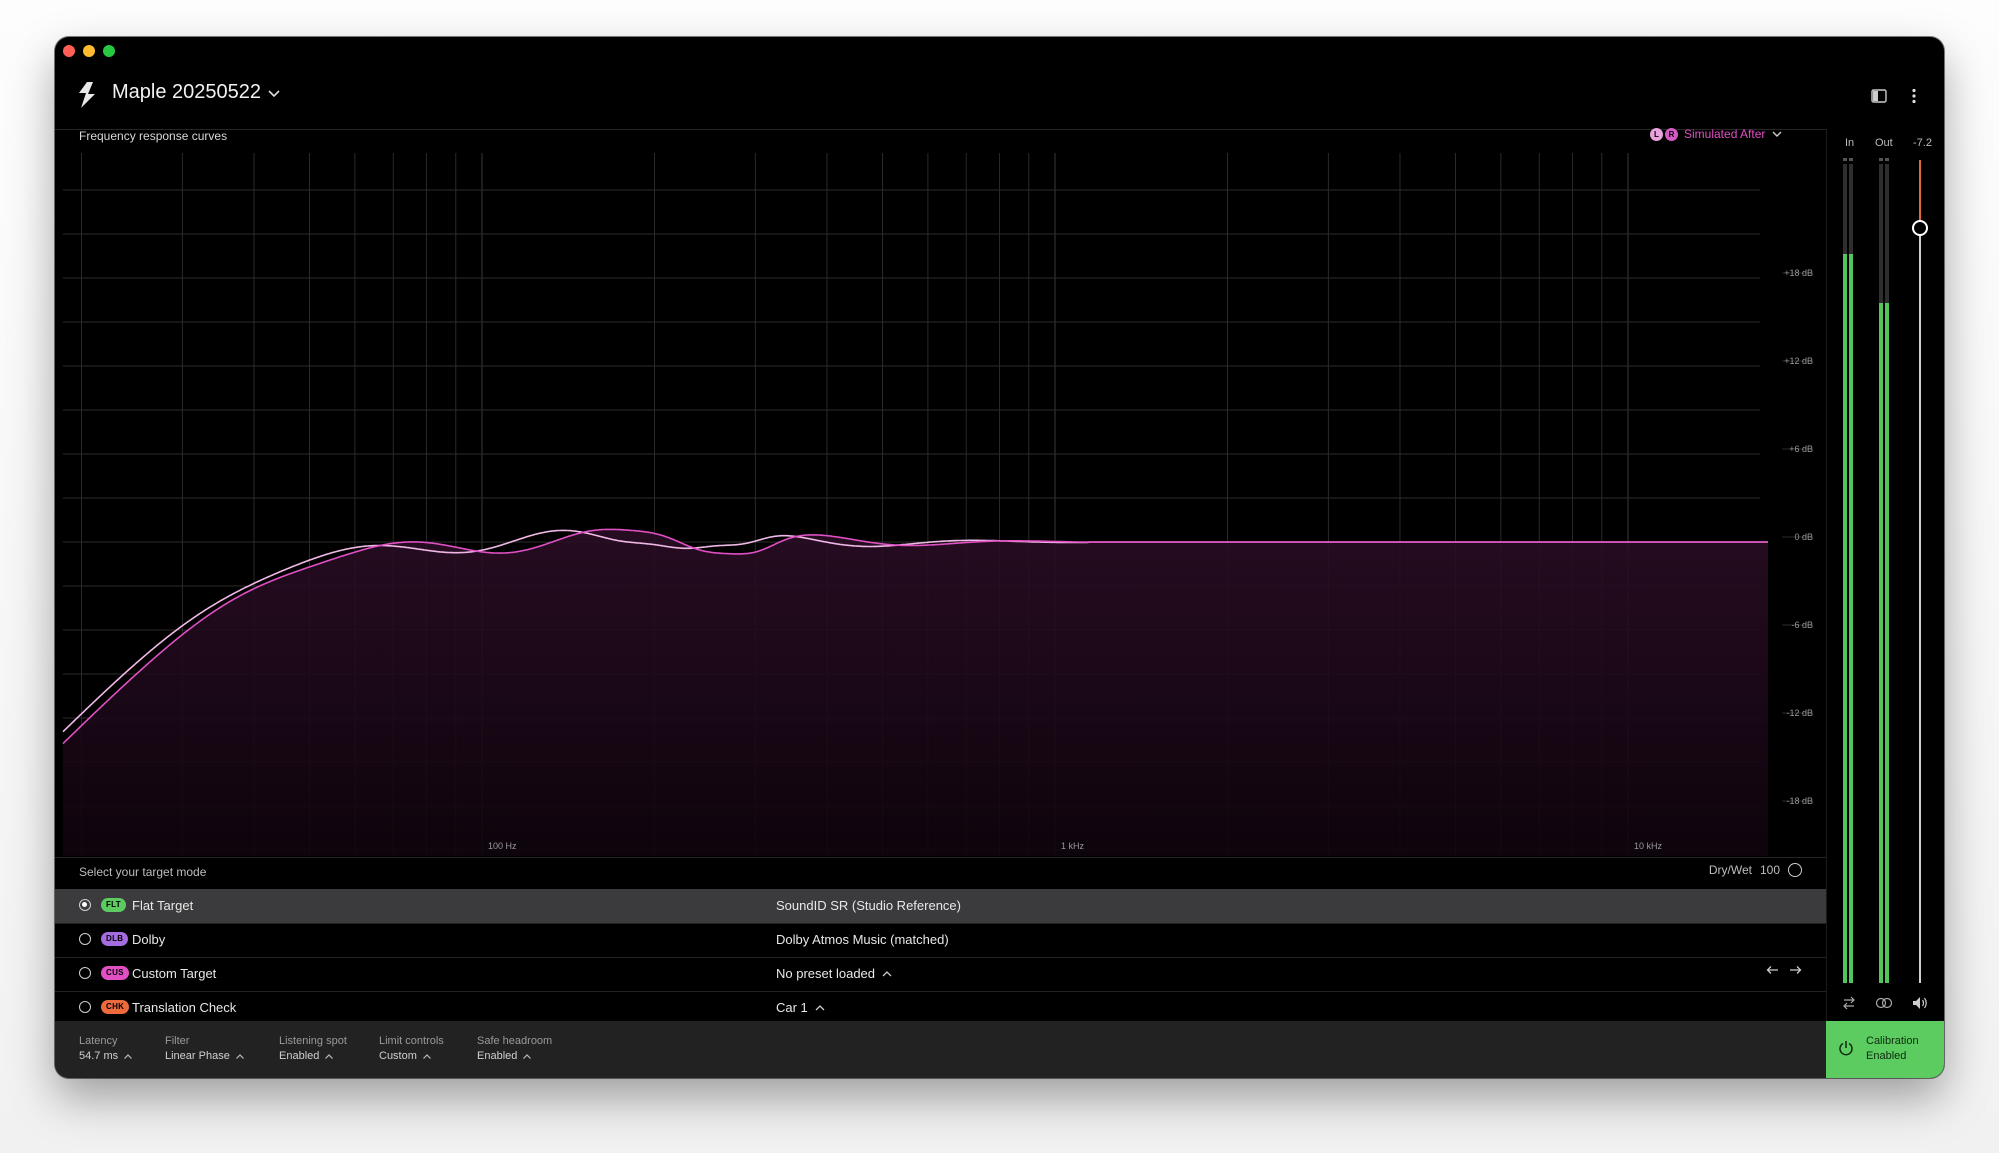 This screenshot has width=1999, height=1153. What do you see at coordinates (1803, 537) in the screenshot?
I see `db-label: 0 dB` at bounding box center [1803, 537].